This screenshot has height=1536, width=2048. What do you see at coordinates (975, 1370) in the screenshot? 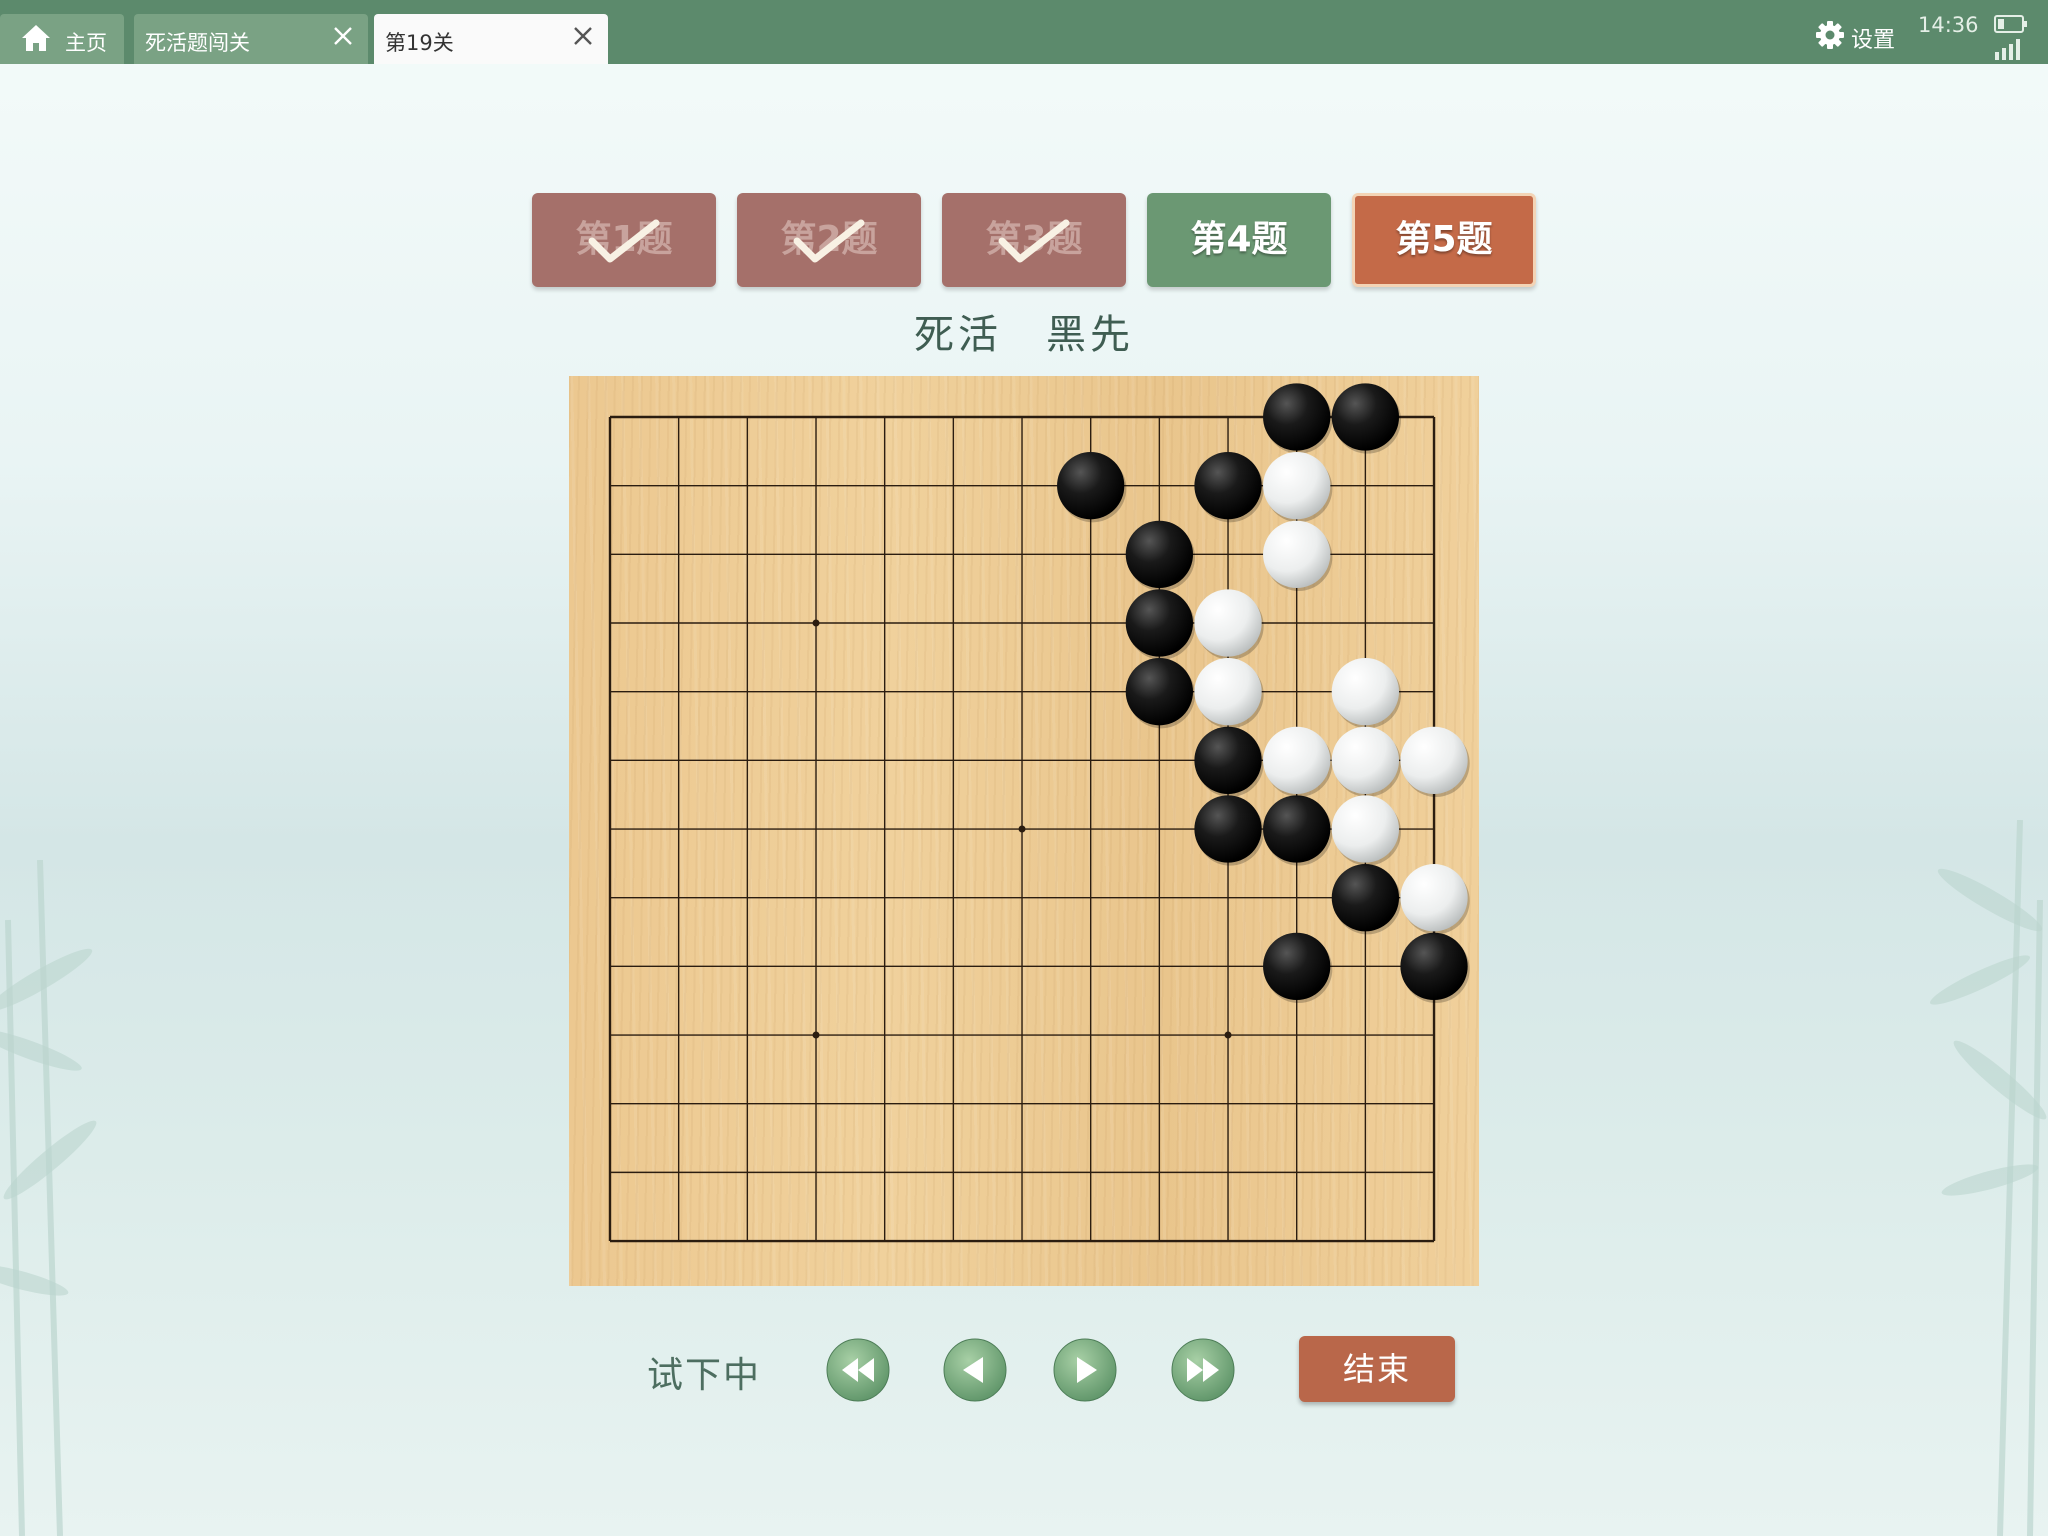
I see `previous-move-button` at bounding box center [975, 1370].